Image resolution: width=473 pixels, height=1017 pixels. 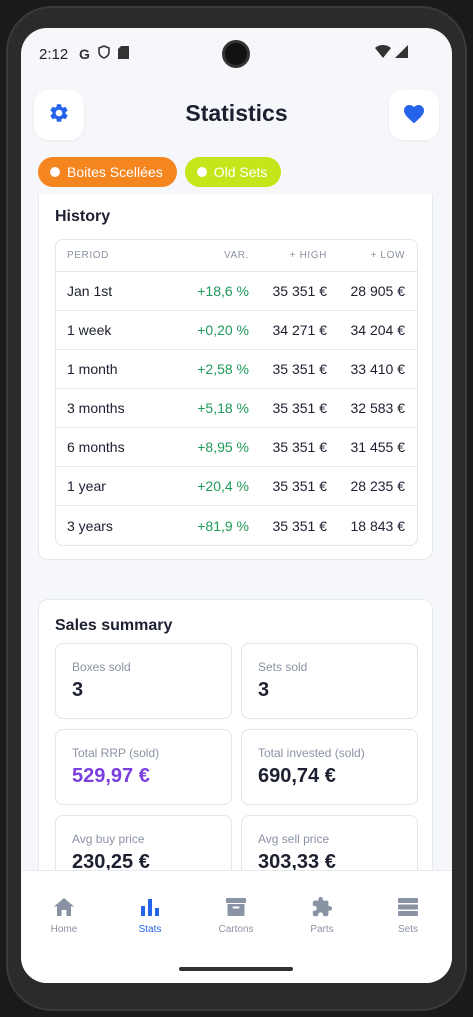 What do you see at coordinates (297, 776) in the screenshot?
I see `stat-value: 690,74 €` at bounding box center [297, 776].